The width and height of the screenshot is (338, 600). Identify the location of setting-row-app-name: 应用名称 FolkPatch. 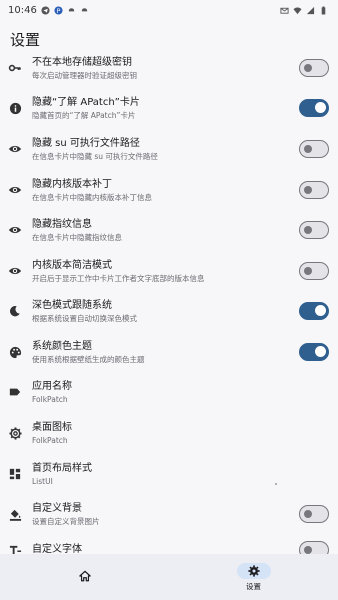
(169, 392).